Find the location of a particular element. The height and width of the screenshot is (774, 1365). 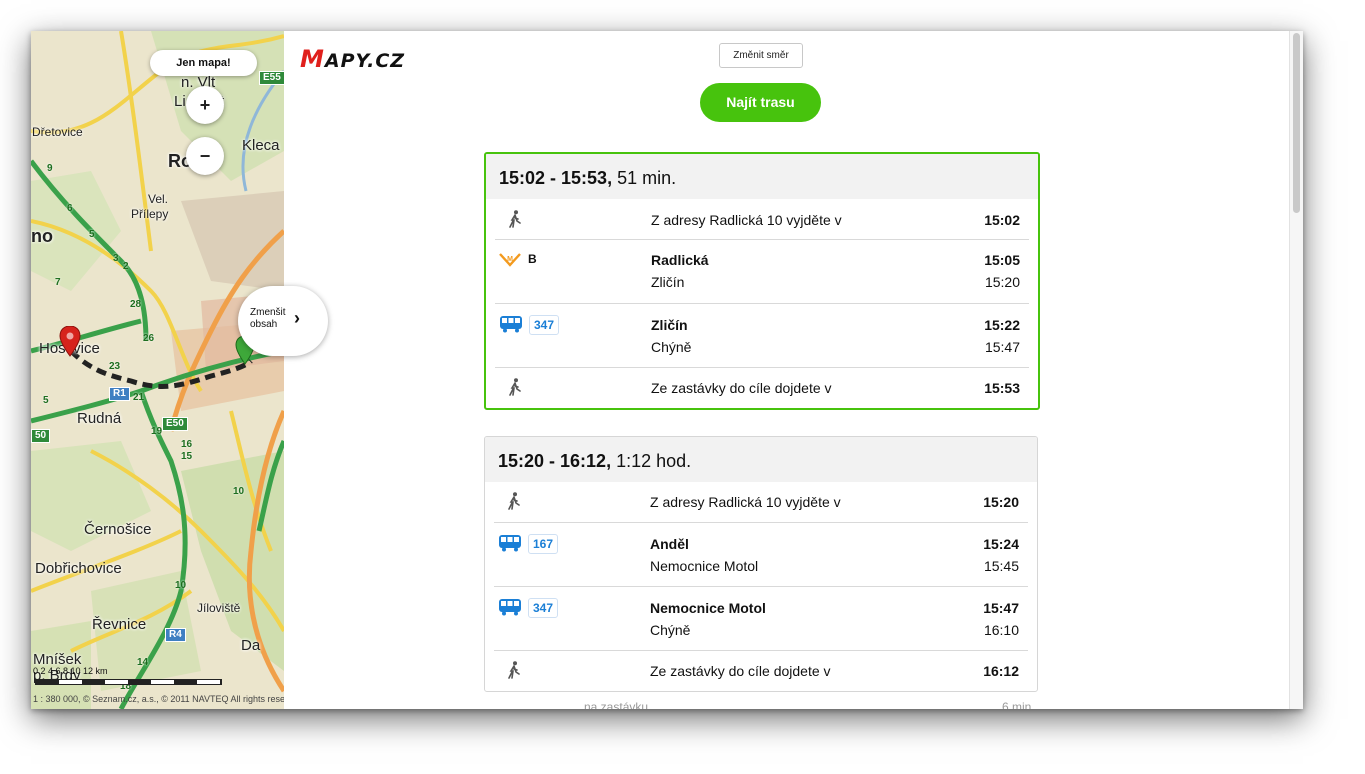

step-time: 16:12 is located at coordinates (1001, 671).